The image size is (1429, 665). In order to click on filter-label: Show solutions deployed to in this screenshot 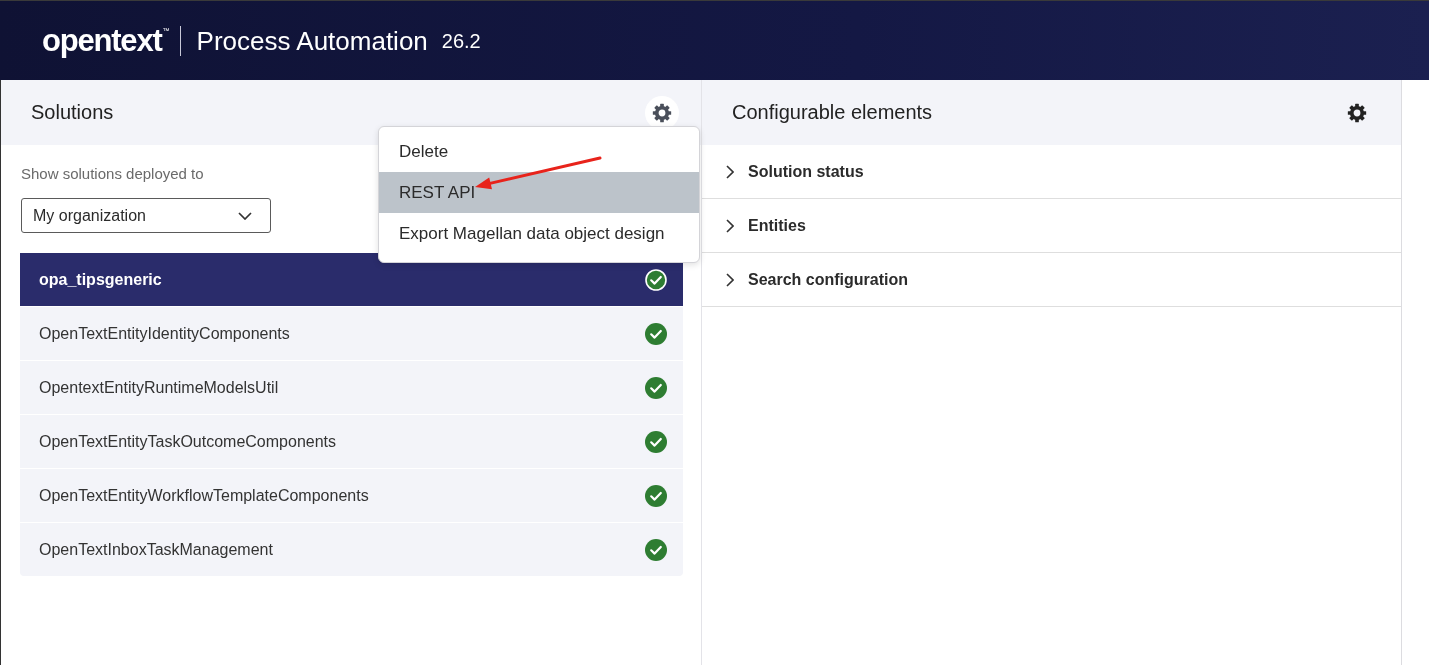, I will do `click(112, 173)`.